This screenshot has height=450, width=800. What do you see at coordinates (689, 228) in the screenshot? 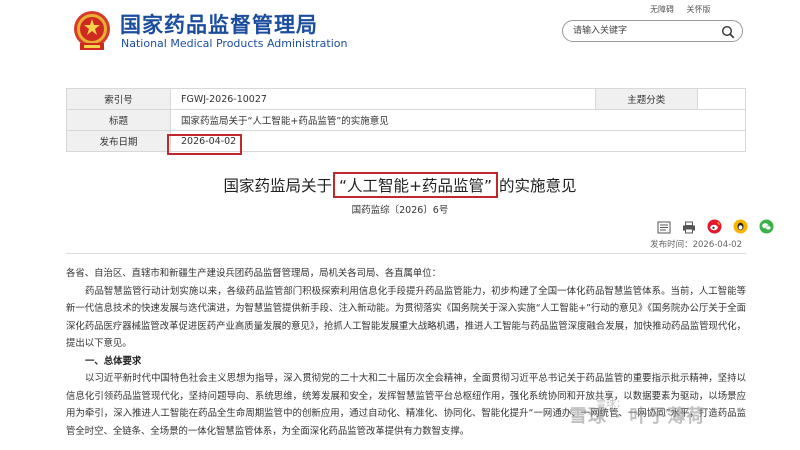
I see `print-icon` at bounding box center [689, 228].